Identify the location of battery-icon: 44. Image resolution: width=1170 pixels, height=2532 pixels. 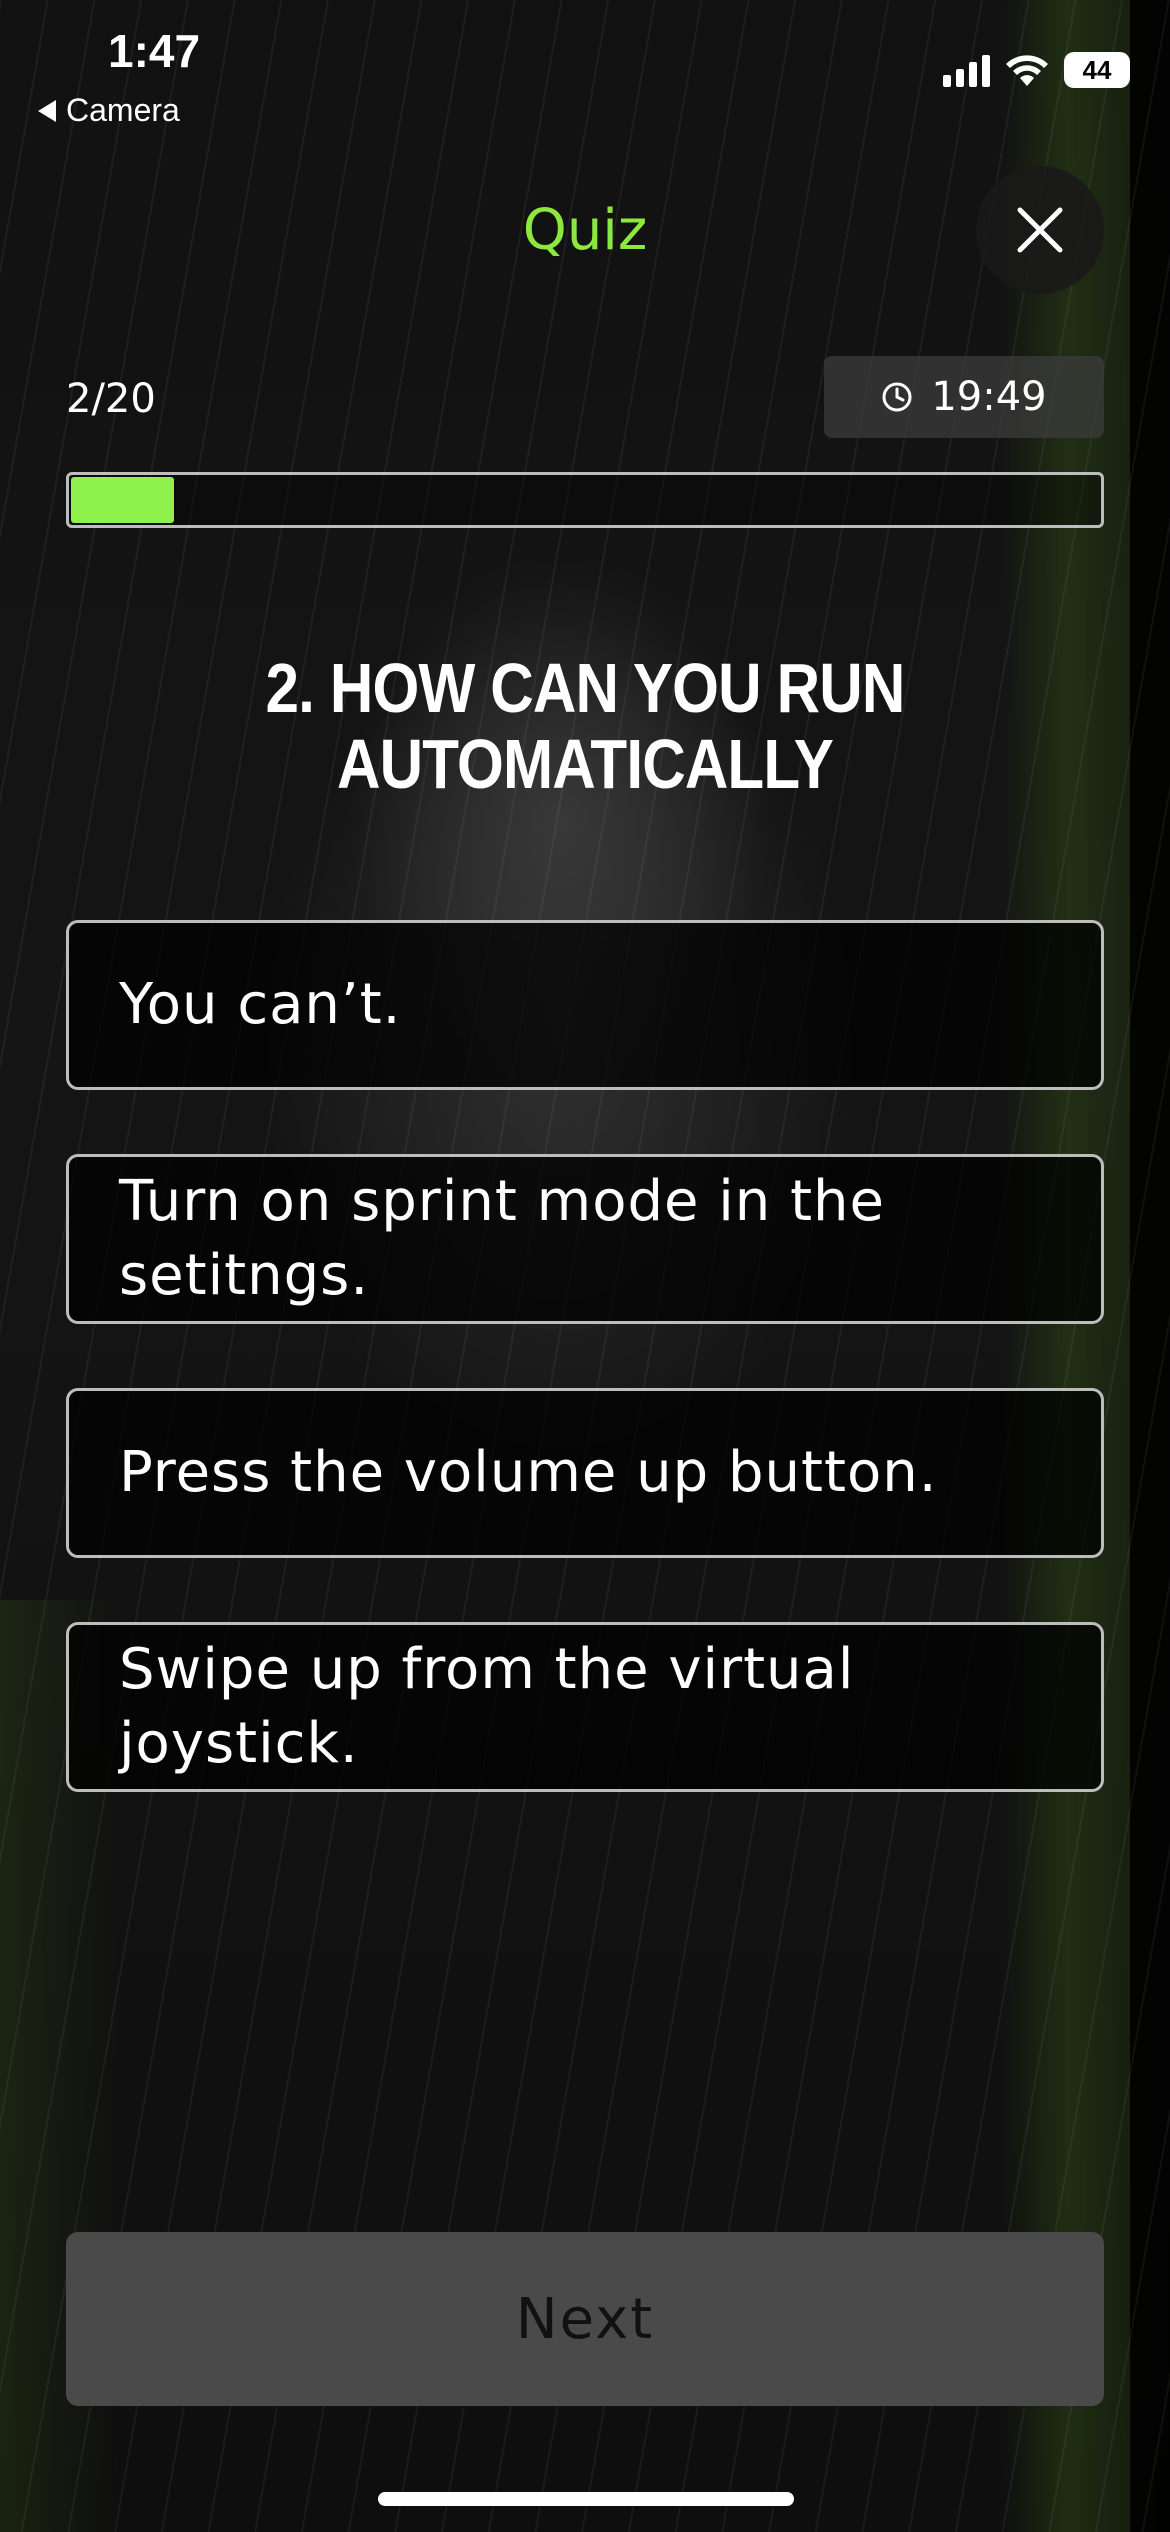
(1097, 70).